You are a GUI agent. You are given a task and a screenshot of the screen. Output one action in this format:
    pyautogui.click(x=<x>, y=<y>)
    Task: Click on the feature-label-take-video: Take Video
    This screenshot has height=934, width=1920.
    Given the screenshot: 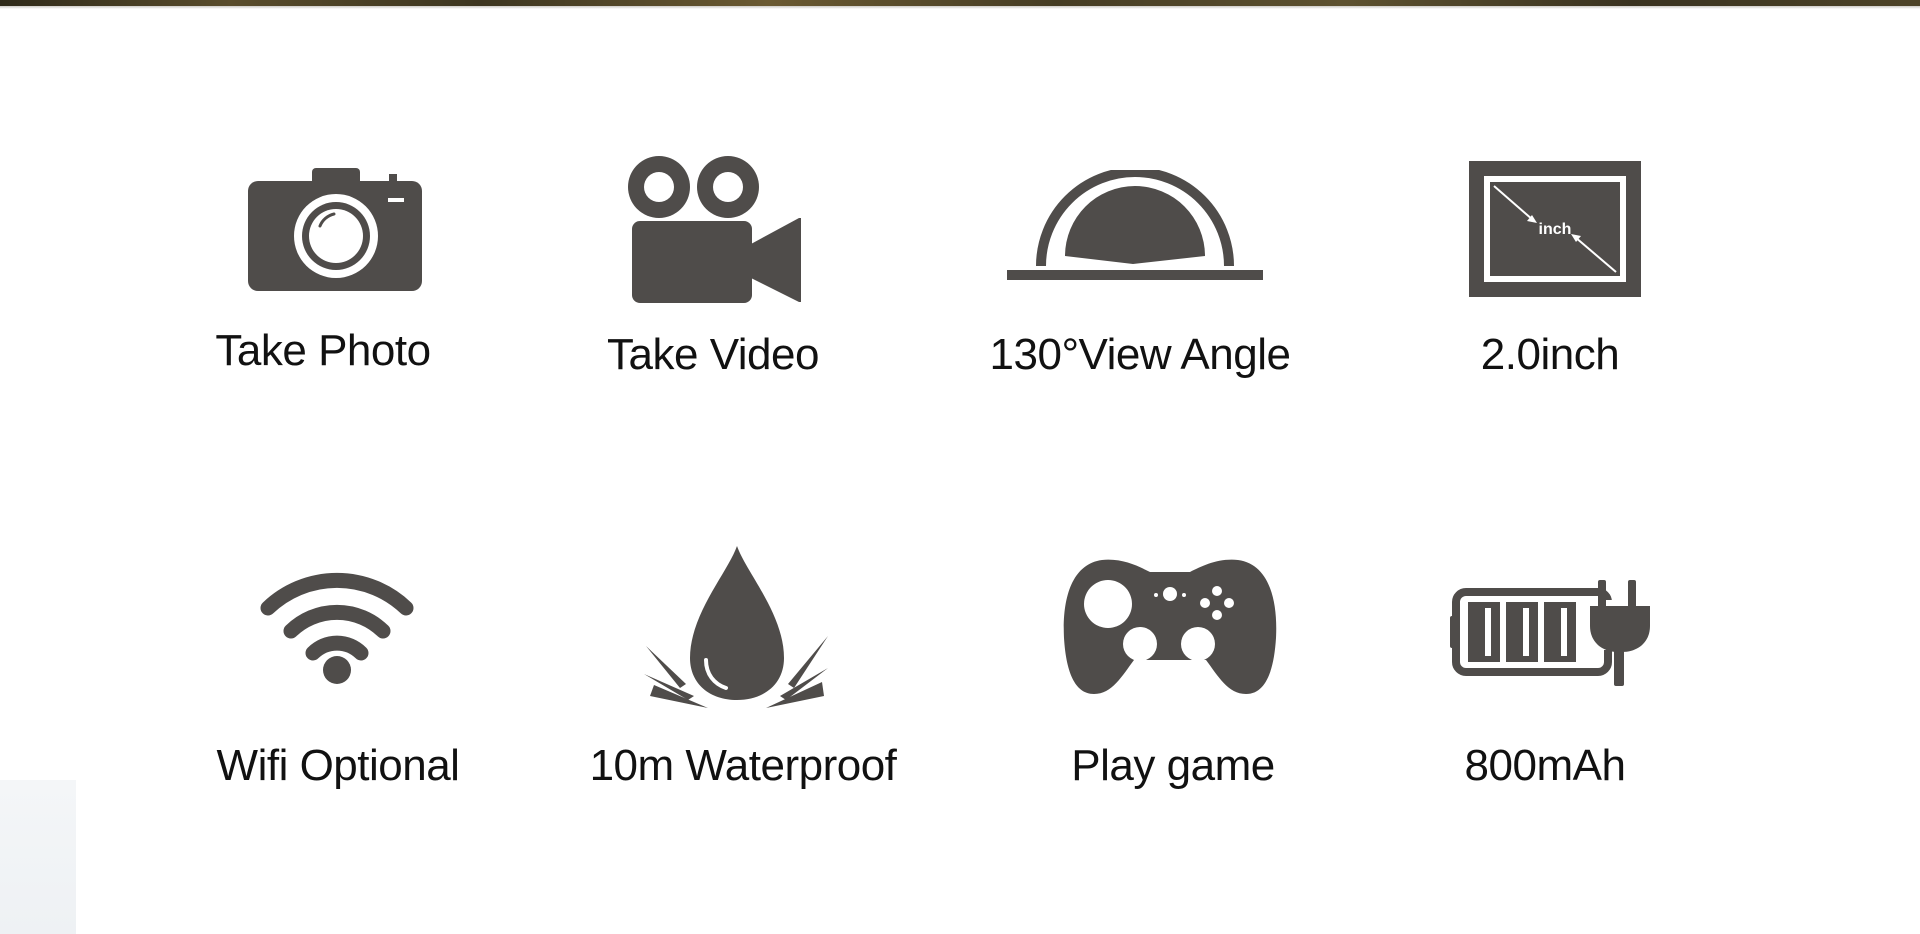 What is the action you would take?
    pyautogui.click(x=713, y=354)
    